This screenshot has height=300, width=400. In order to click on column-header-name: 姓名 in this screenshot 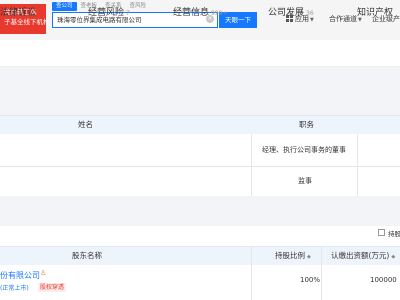, I will do `click(85, 124)`.